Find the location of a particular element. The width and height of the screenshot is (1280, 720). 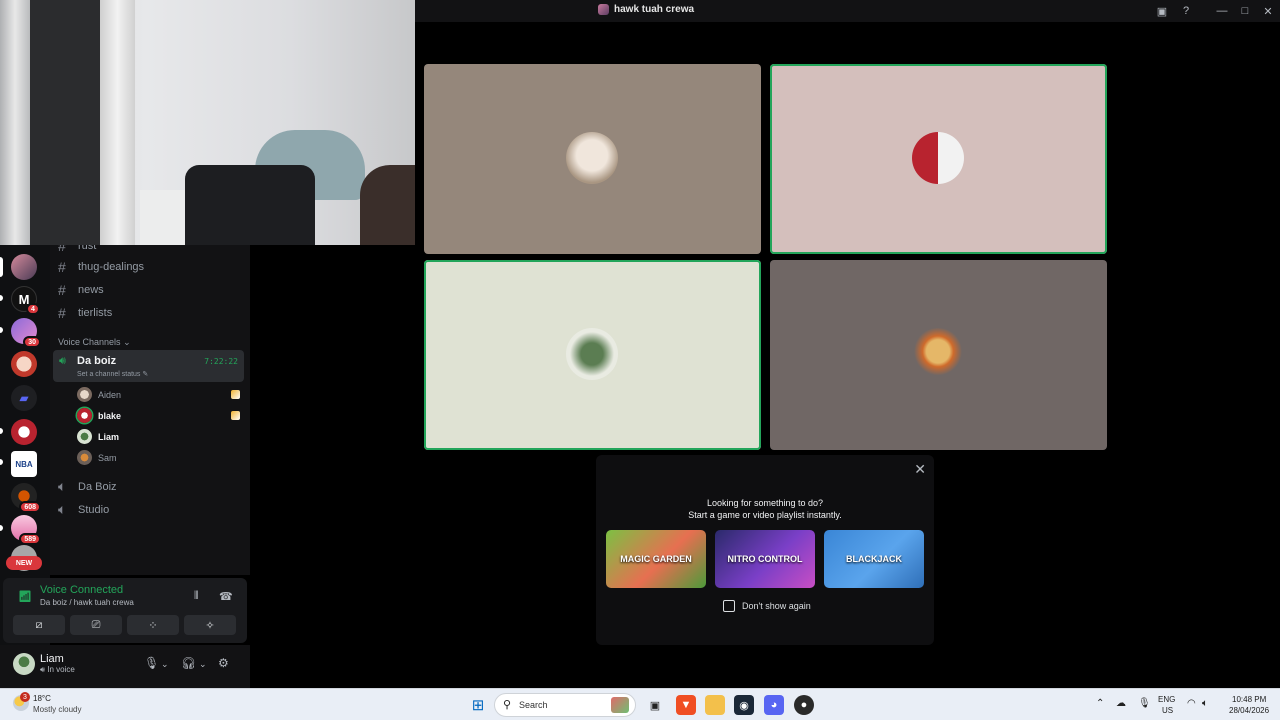

clock-date: 28/04/2026 is located at coordinates (1249, 710).